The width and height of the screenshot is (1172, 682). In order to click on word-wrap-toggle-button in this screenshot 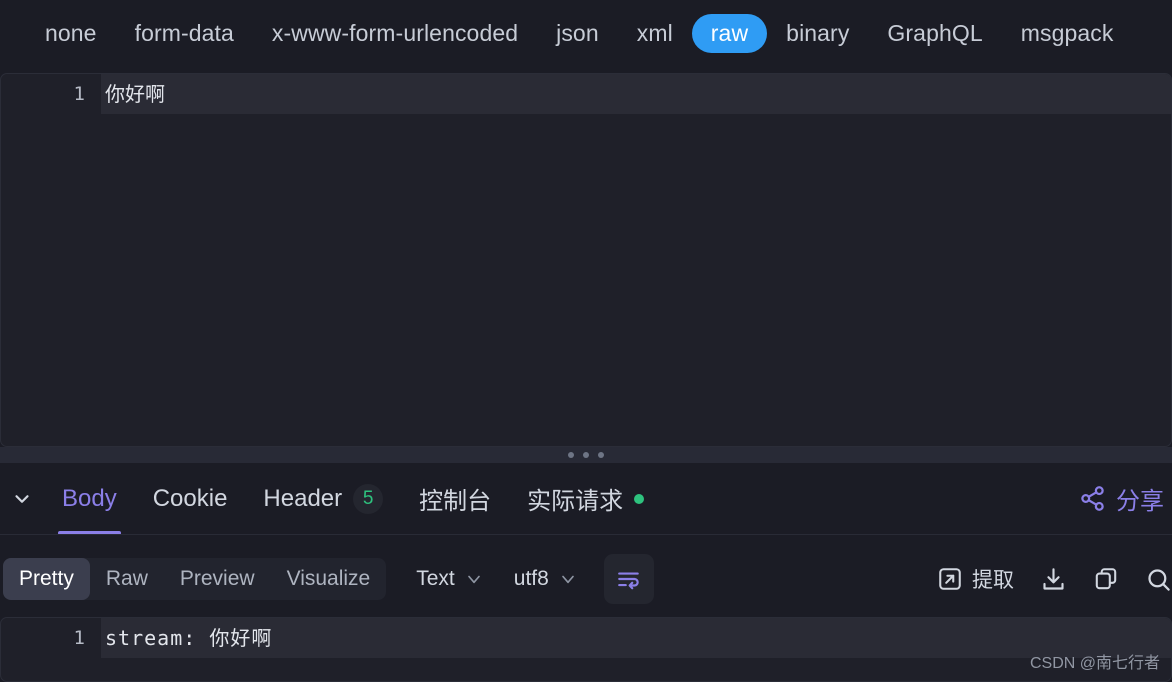, I will do `click(628, 579)`.